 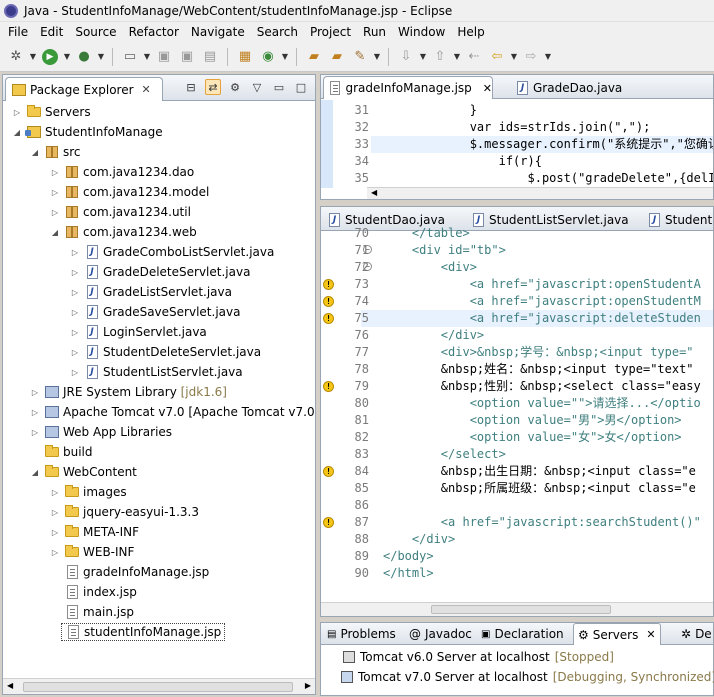 I want to click on tree-item-tomcat-library: ▷ Apache Tomcat v7.0 [Apache Tomcat v7.0], so click(x=172, y=412).